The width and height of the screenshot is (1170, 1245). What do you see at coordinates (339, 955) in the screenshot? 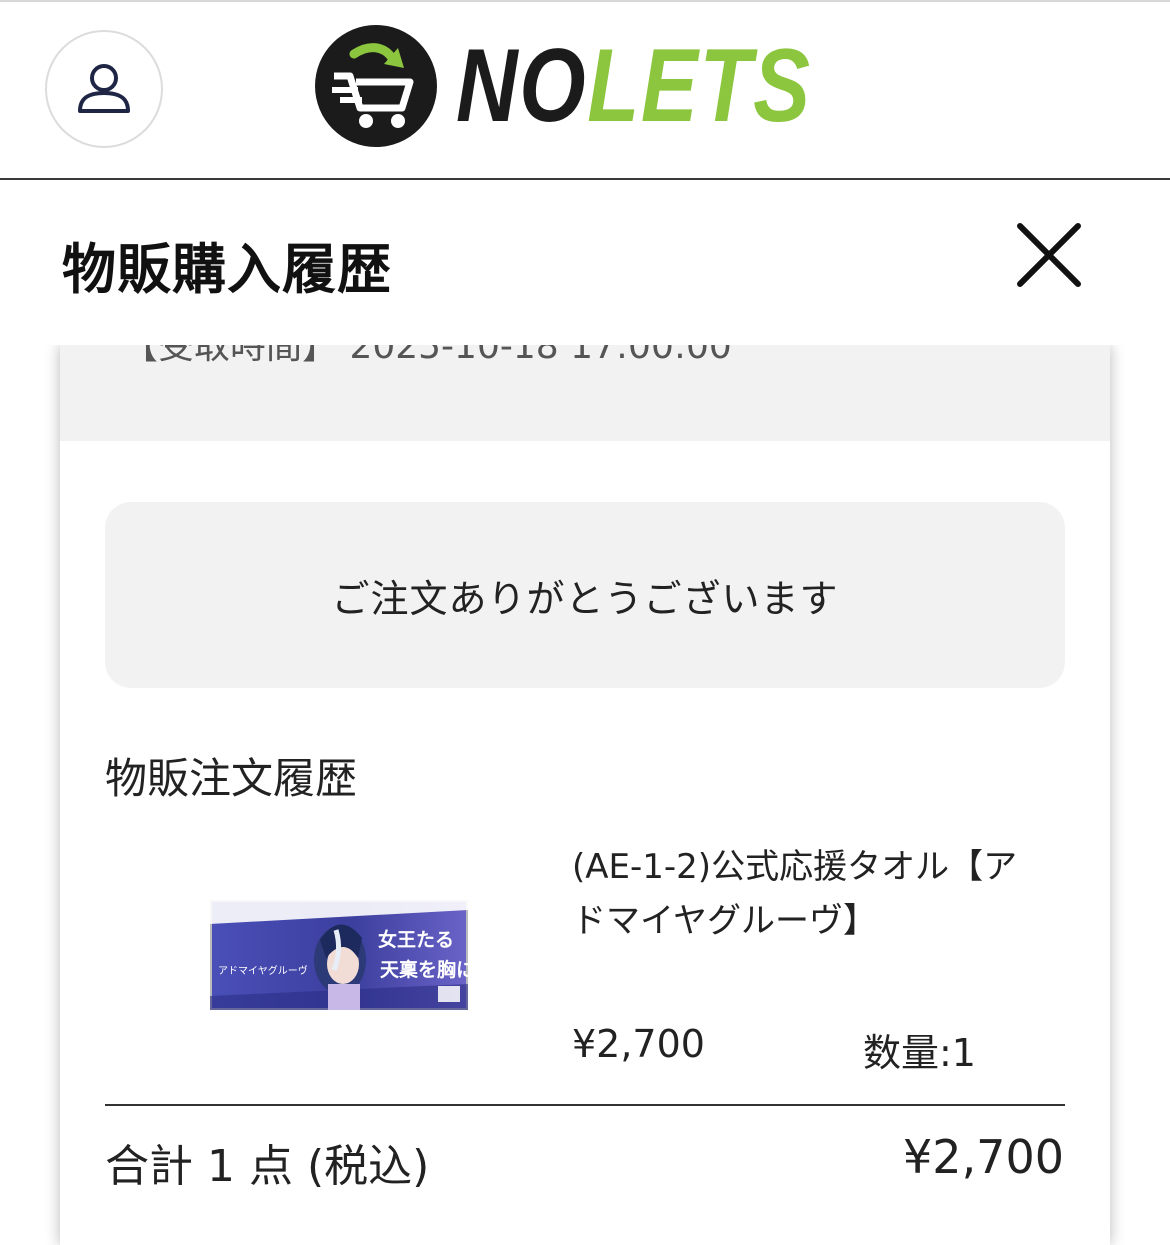
I see `item-thumbnail: 女王たる 天稟を胸に アドマイヤグルーヴ` at bounding box center [339, 955].